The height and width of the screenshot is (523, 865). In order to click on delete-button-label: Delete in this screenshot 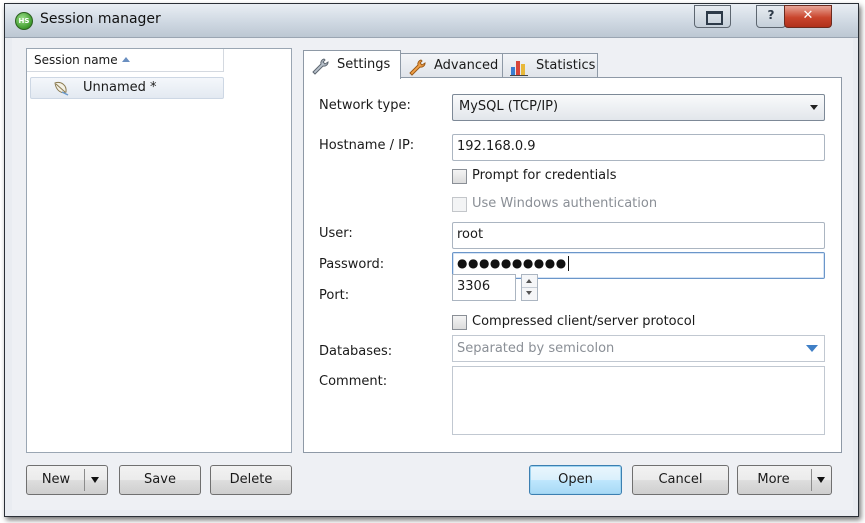, I will do `click(251, 479)`.